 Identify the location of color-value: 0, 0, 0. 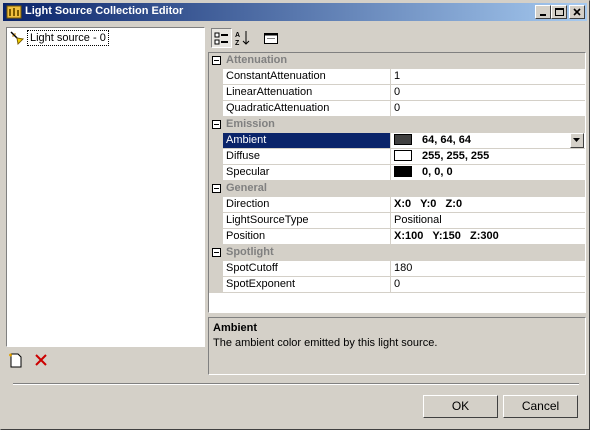
(437, 172).